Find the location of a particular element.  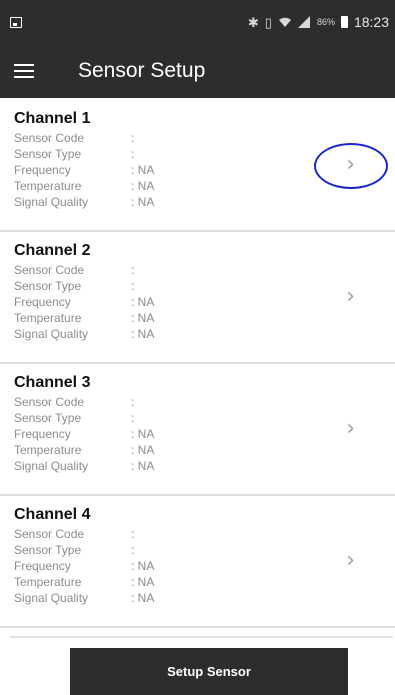

hamburger-menu-icon is located at coordinates (24, 71).